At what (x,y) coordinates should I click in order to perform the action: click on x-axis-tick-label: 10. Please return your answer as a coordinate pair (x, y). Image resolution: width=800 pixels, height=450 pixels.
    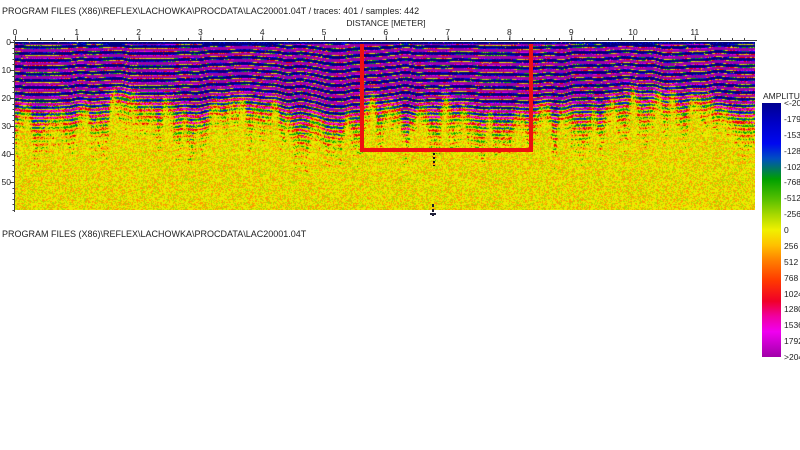
    Looking at the image, I should click on (633, 32).